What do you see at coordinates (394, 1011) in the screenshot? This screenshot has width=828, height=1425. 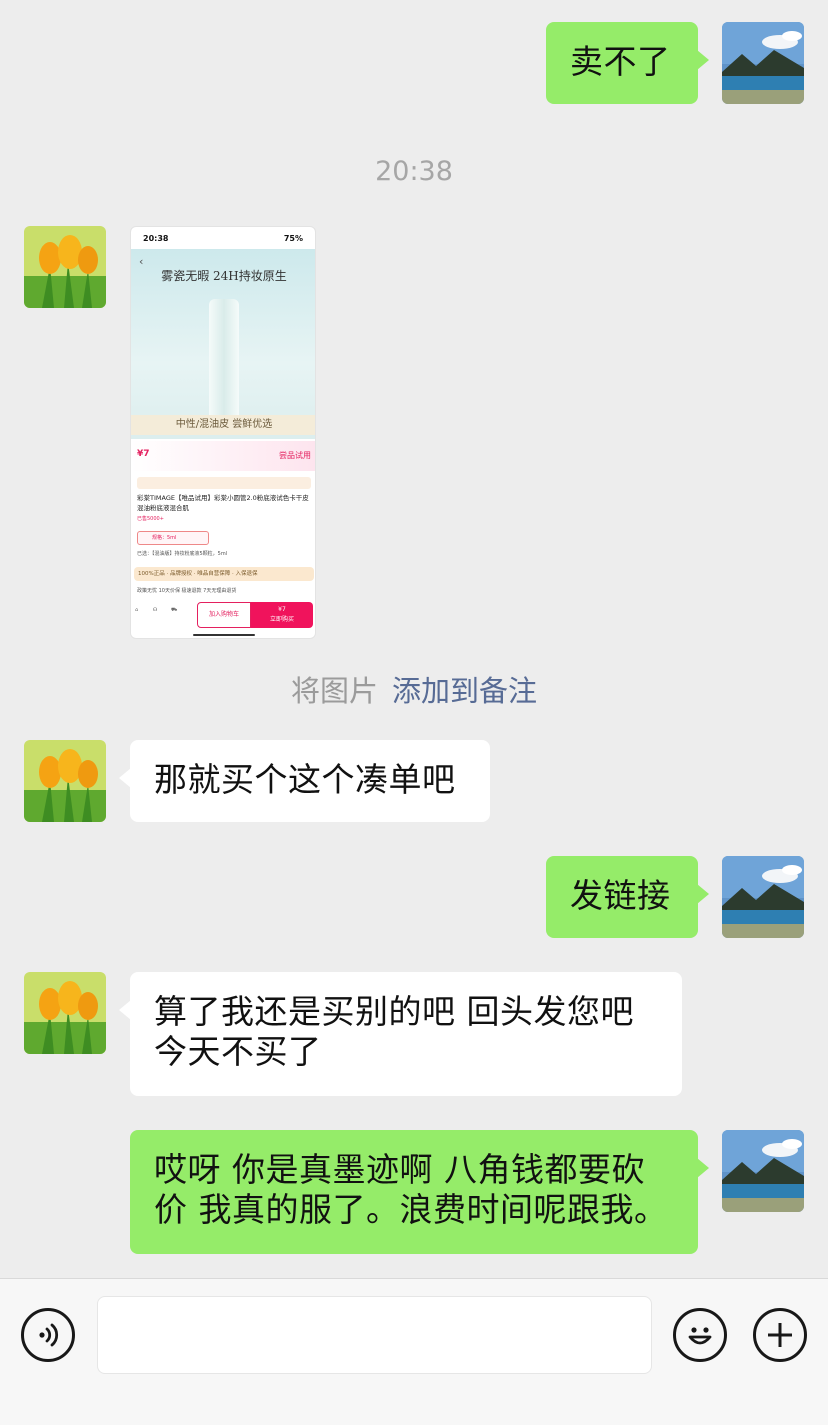 I see `message-text-line: 算了我还是买别的吧 回头发您吧` at bounding box center [394, 1011].